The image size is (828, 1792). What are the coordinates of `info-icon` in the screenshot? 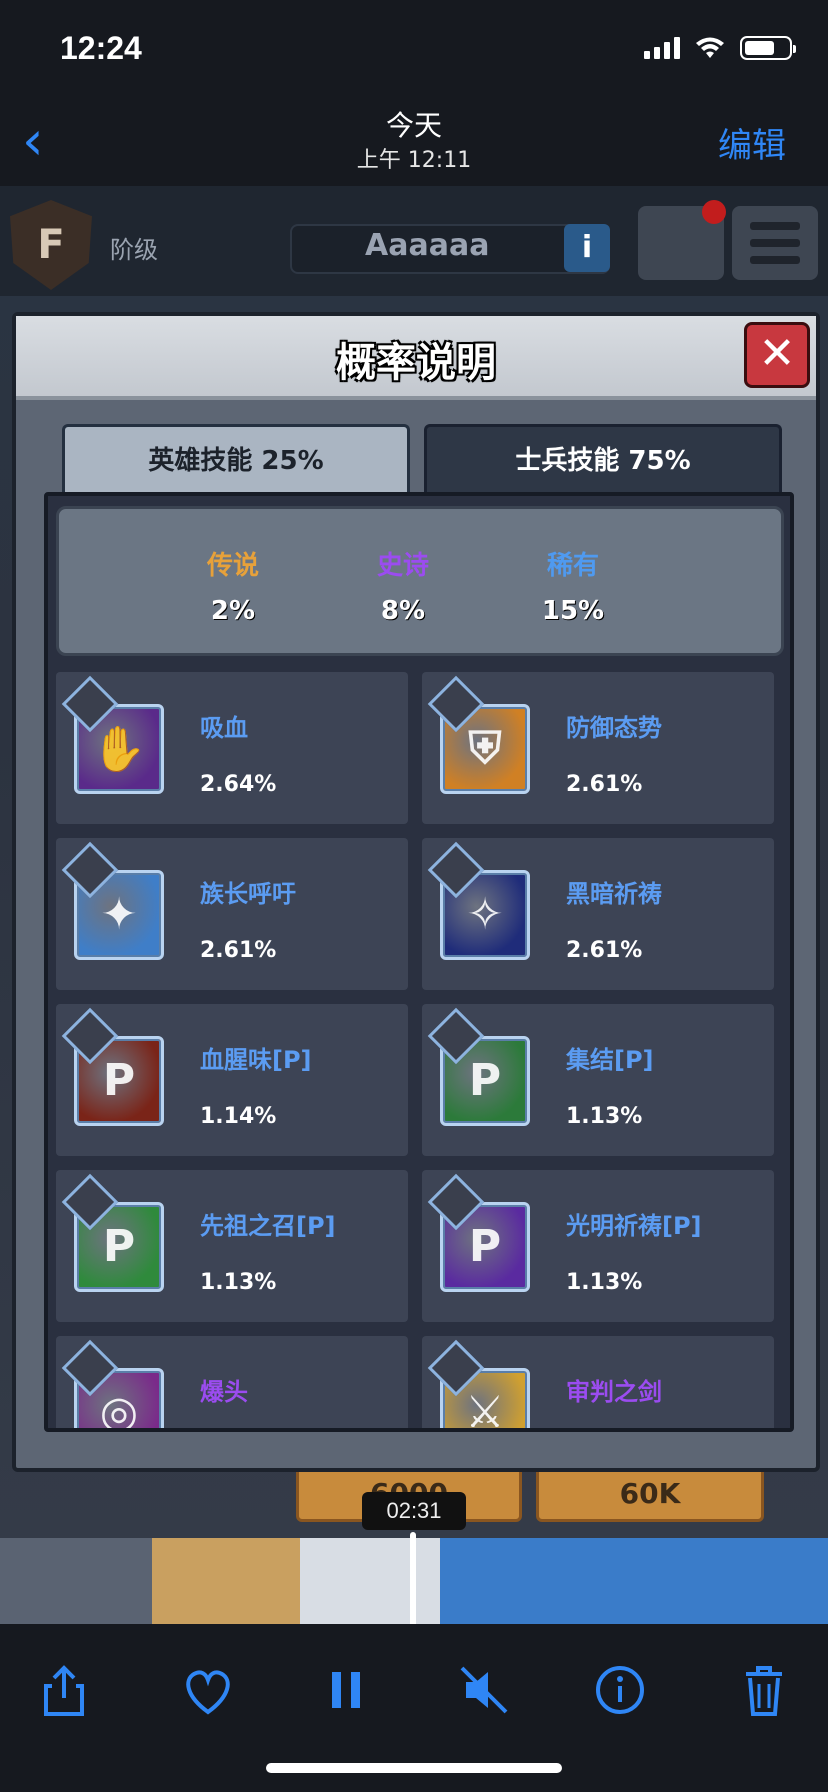 It's located at (620, 1690).